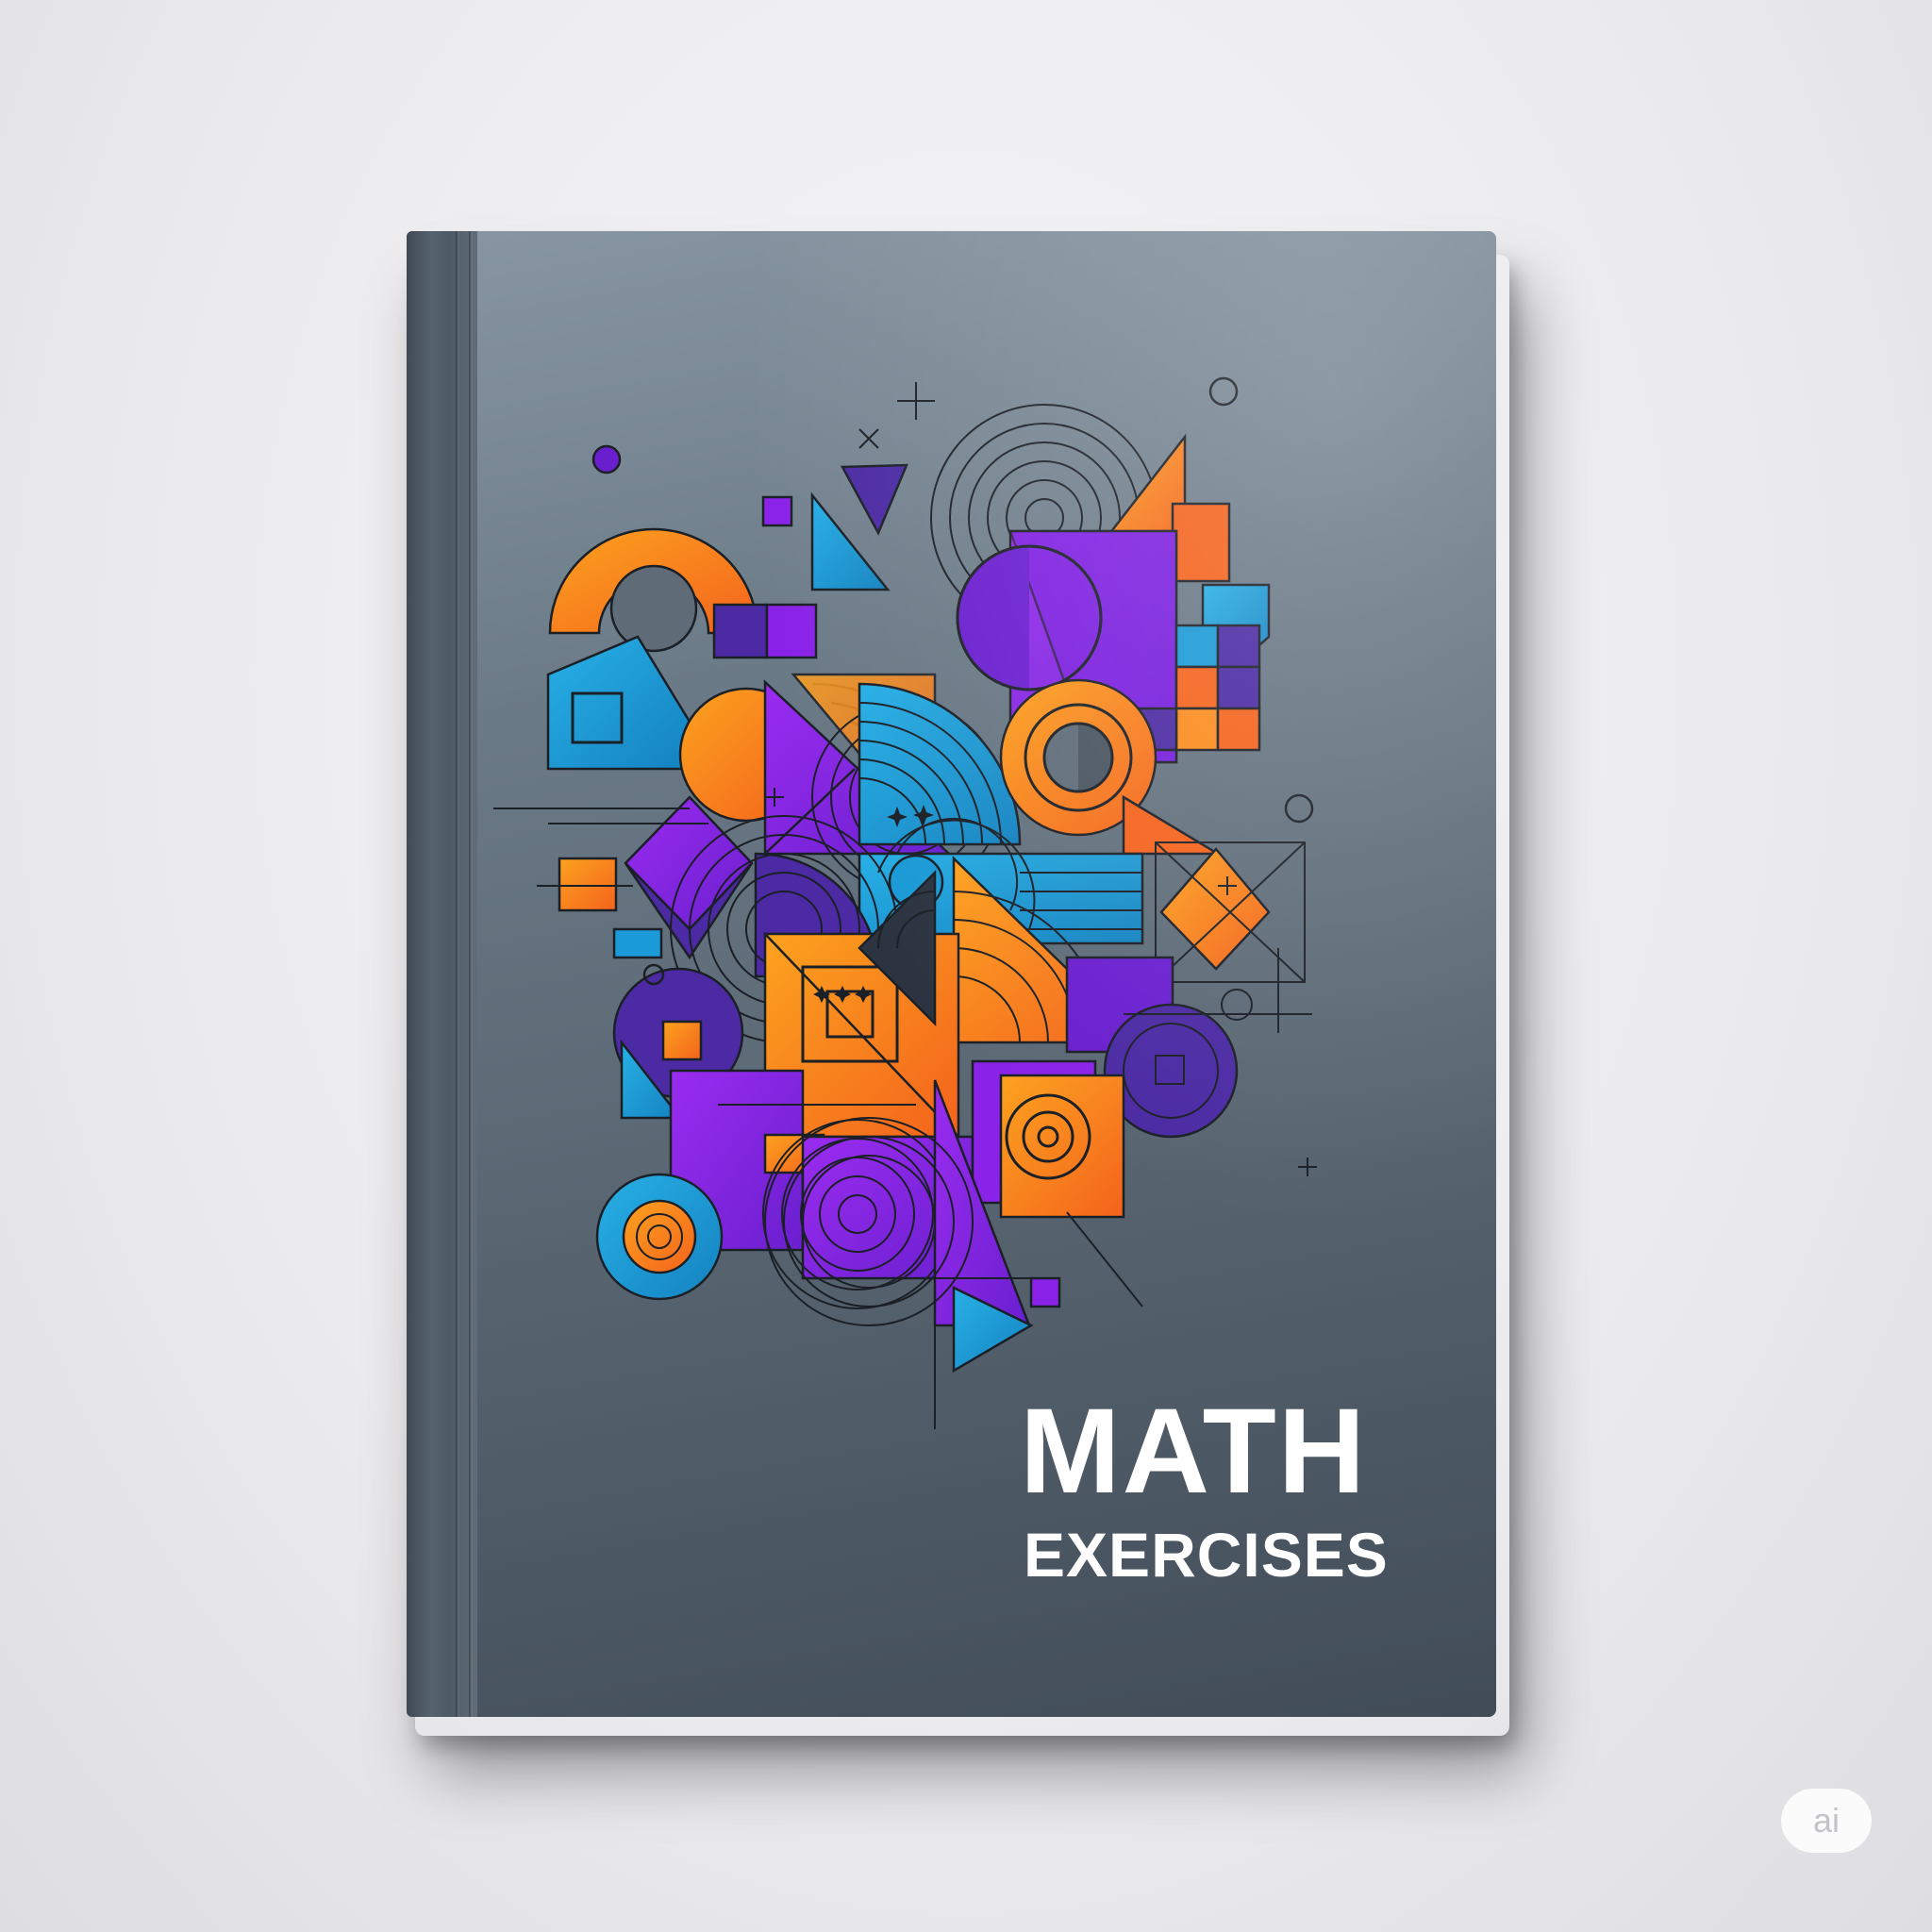 This screenshot has height=1932, width=1932. Describe the element at coordinates (1826, 1821) in the screenshot. I see `ai-badge: ai` at that location.